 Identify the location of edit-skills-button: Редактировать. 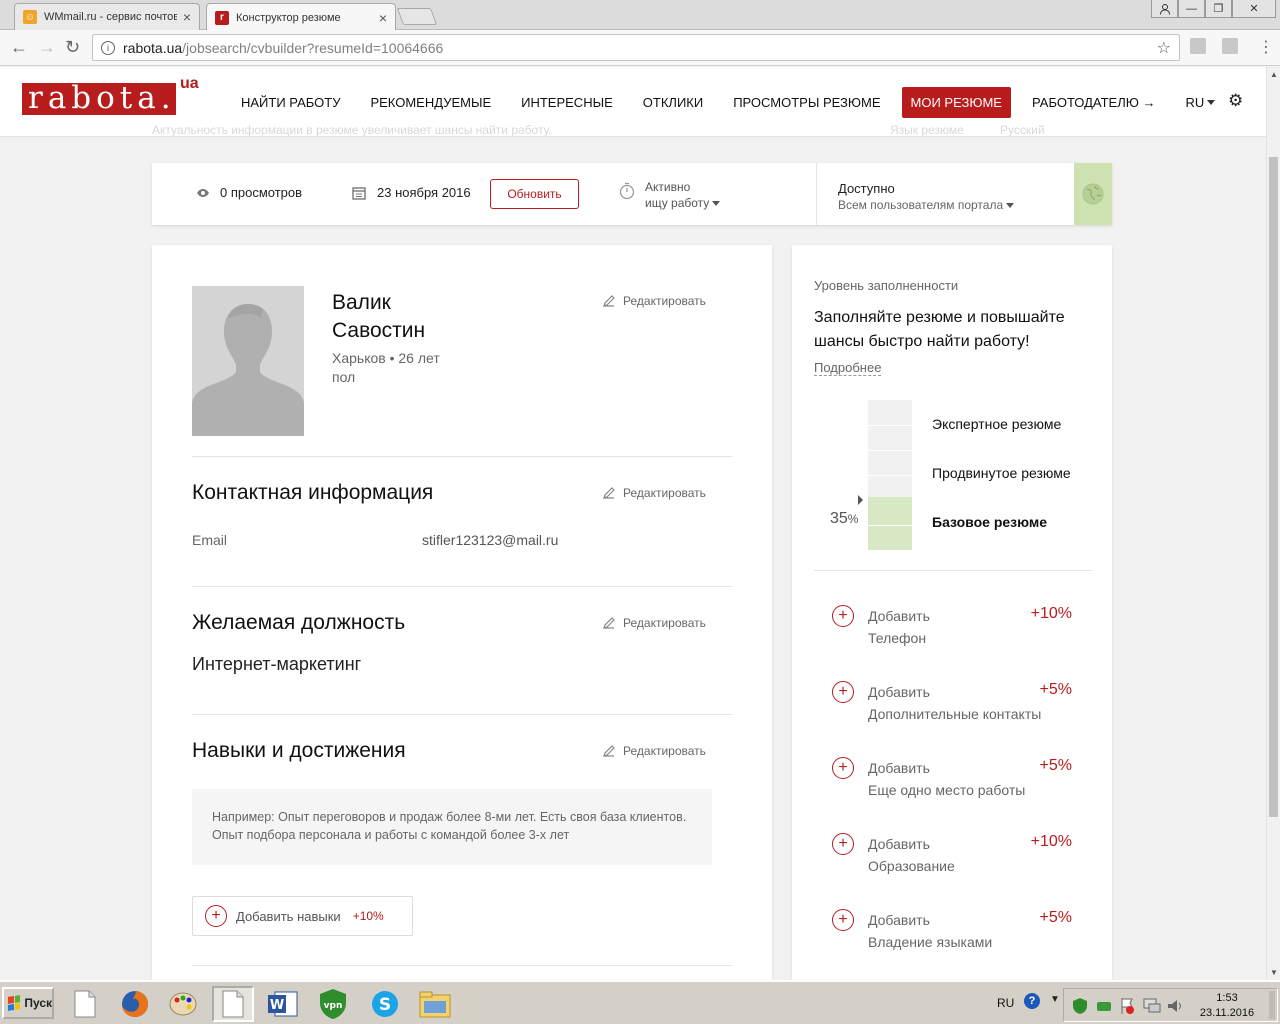
(654, 751).